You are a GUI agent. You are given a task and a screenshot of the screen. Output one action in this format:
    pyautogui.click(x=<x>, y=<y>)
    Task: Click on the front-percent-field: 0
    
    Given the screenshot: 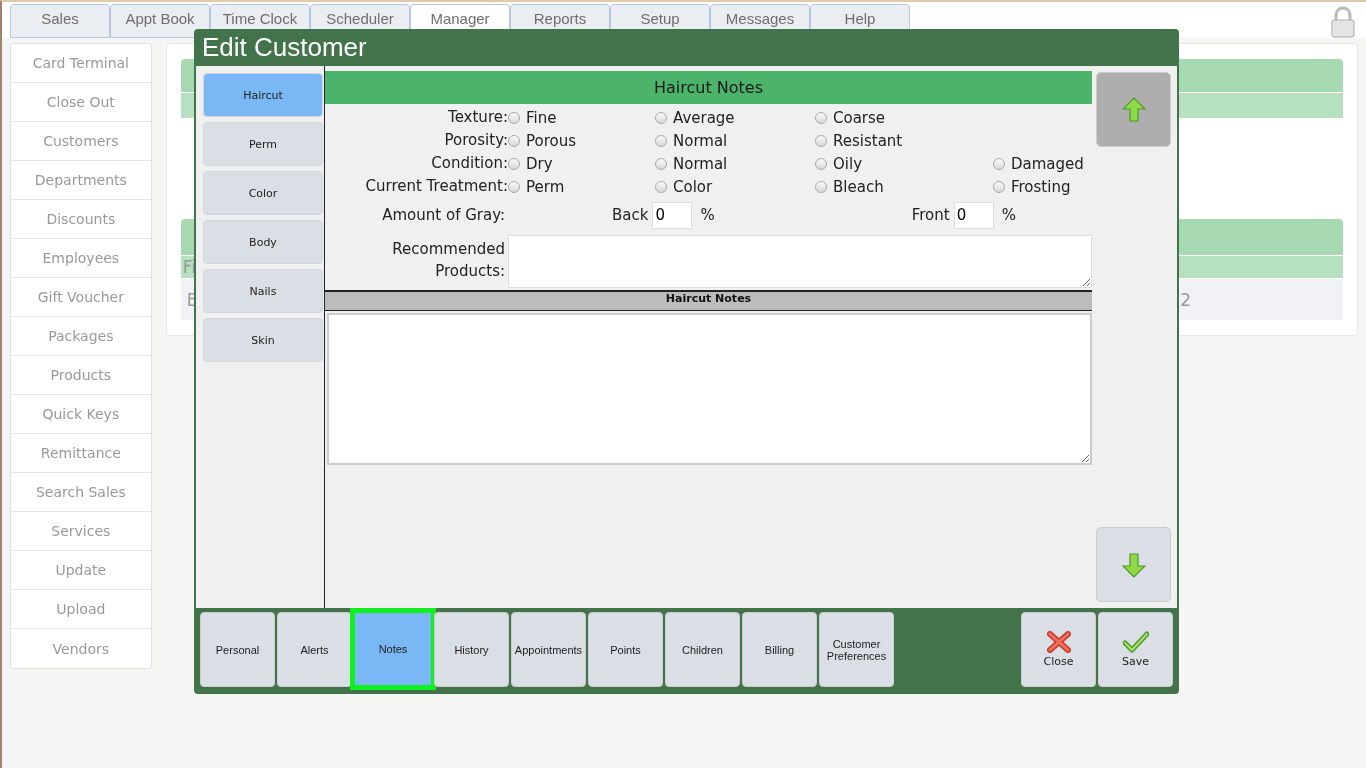 What is the action you would take?
    pyautogui.click(x=973, y=215)
    